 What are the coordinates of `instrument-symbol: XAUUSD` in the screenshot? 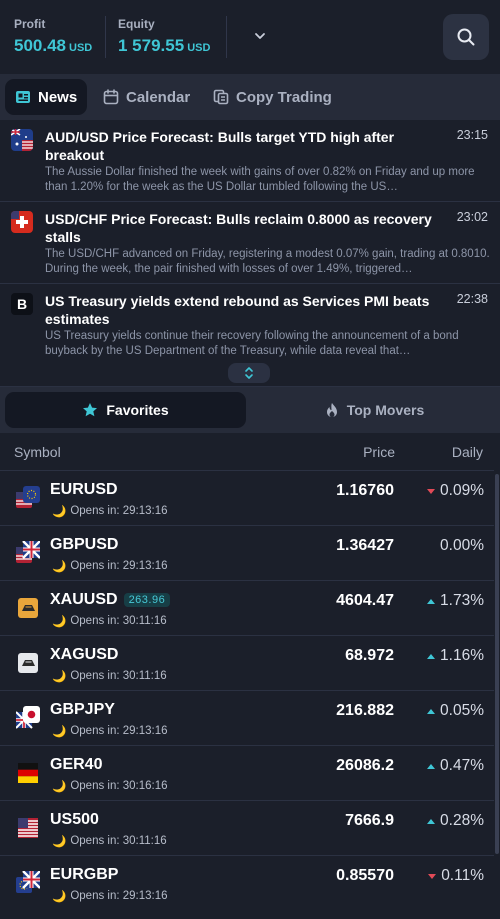 It's located at (84, 599).